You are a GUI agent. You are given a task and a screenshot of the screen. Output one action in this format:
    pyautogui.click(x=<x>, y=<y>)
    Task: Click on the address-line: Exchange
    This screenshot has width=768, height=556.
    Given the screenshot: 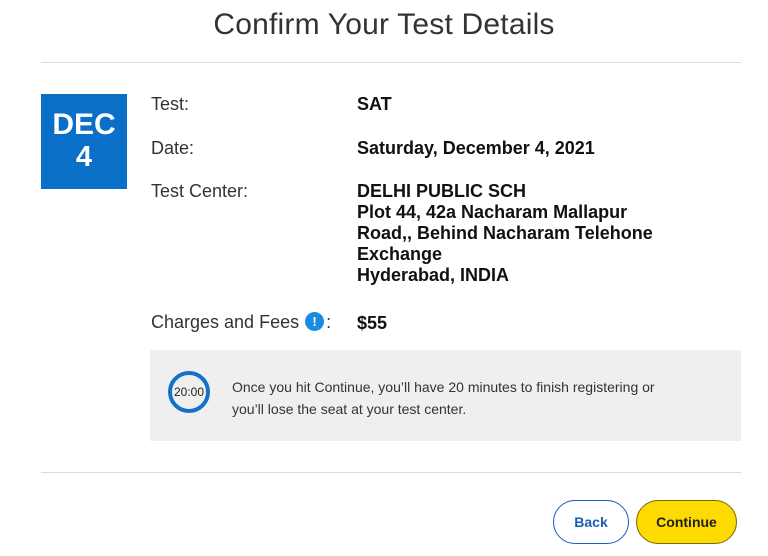 What is the action you would take?
    pyautogui.click(x=400, y=254)
    